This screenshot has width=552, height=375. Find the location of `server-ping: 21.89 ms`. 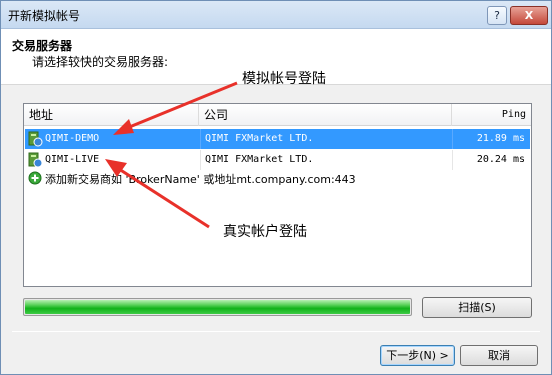

server-ping: 21.89 ms is located at coordinates (500, 138).